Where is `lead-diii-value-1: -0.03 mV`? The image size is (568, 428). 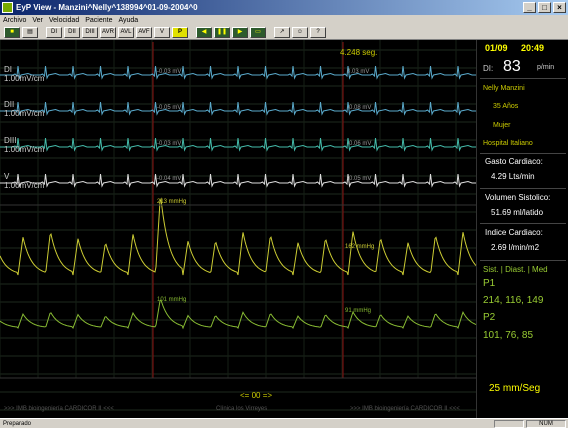 lead-diii-value-1: -0.03 mV is located at coordinates (169, 144).